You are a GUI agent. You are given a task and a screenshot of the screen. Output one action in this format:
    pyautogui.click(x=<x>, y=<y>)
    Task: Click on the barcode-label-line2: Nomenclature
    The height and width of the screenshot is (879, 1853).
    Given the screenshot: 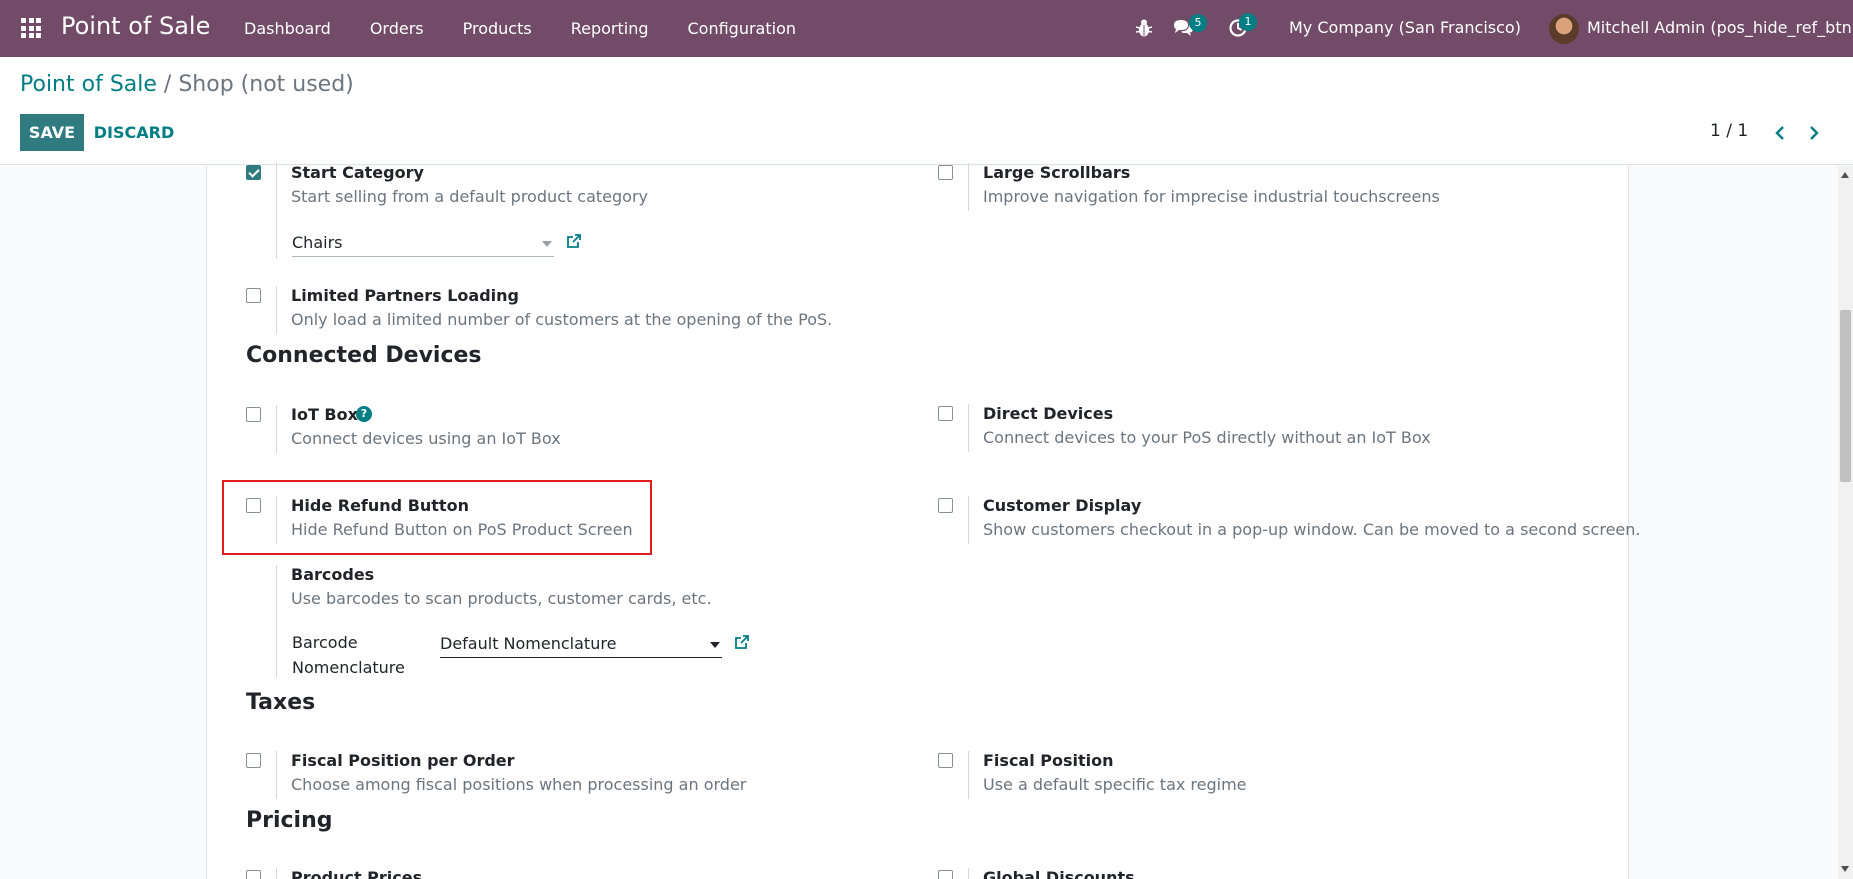 What is the action you would take?
    pyautogui.click(x=348, y=667)
    